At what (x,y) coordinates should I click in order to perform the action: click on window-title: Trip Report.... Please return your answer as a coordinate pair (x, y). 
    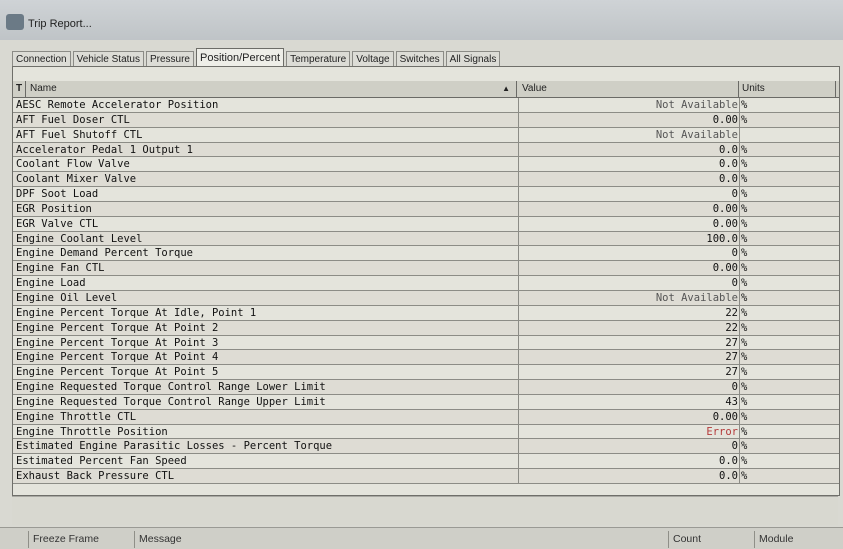
    Looking at the image, I should click on (60, 24).